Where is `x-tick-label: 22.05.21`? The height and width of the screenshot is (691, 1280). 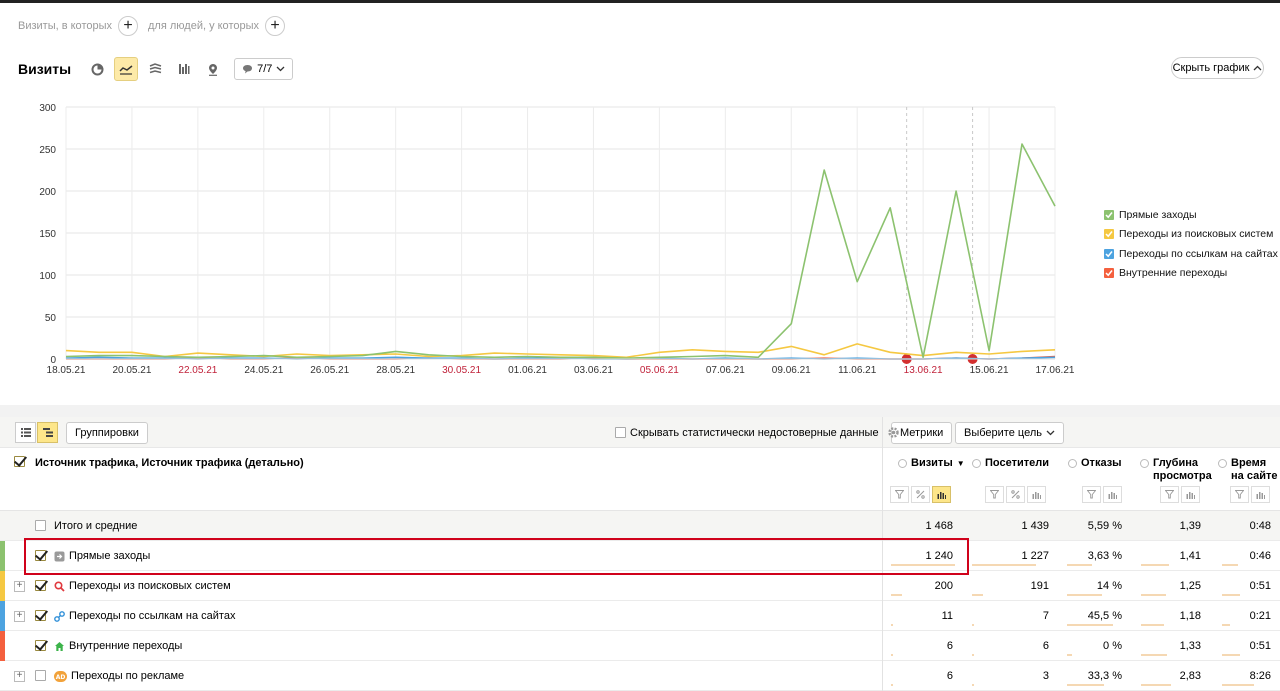 x-tick-label: 22.05.21 is located at coordinates (197, 370).